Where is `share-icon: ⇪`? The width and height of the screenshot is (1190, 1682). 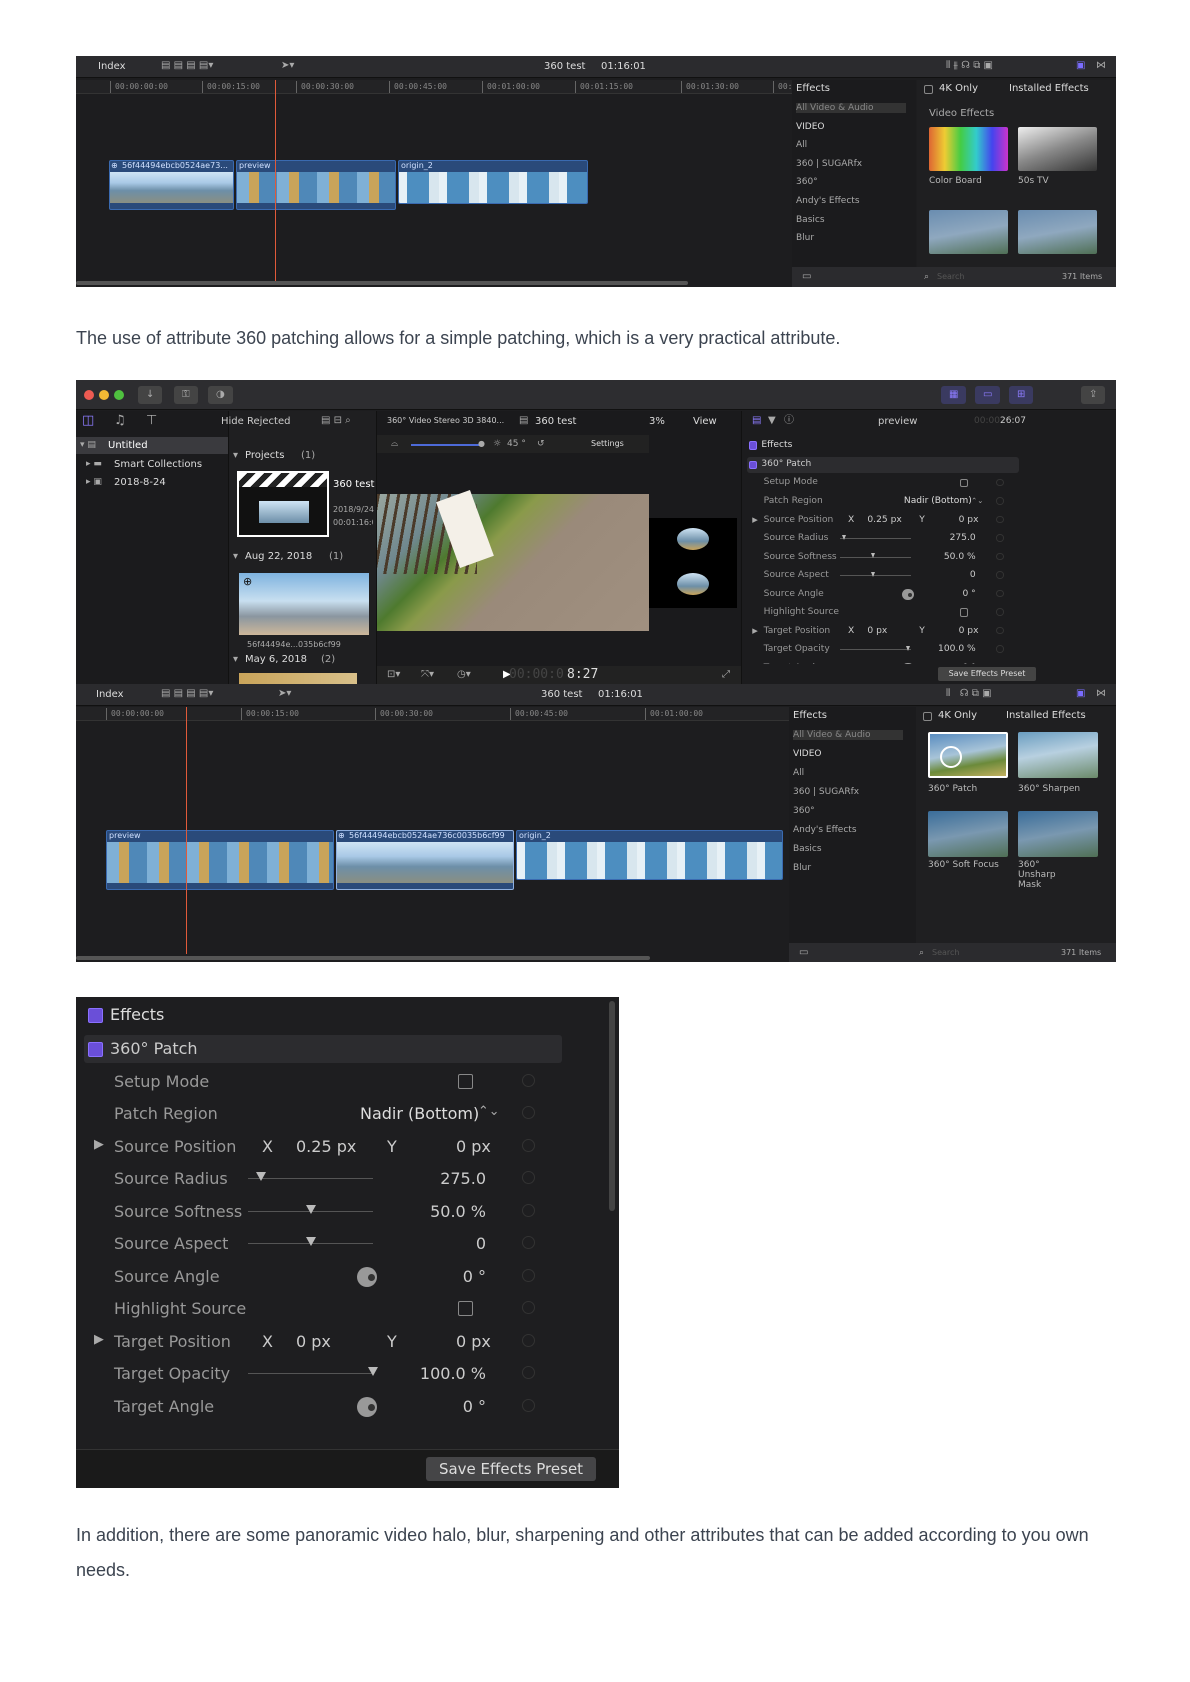 share-icon: ⇪ is located at coordinates (1093, 395).